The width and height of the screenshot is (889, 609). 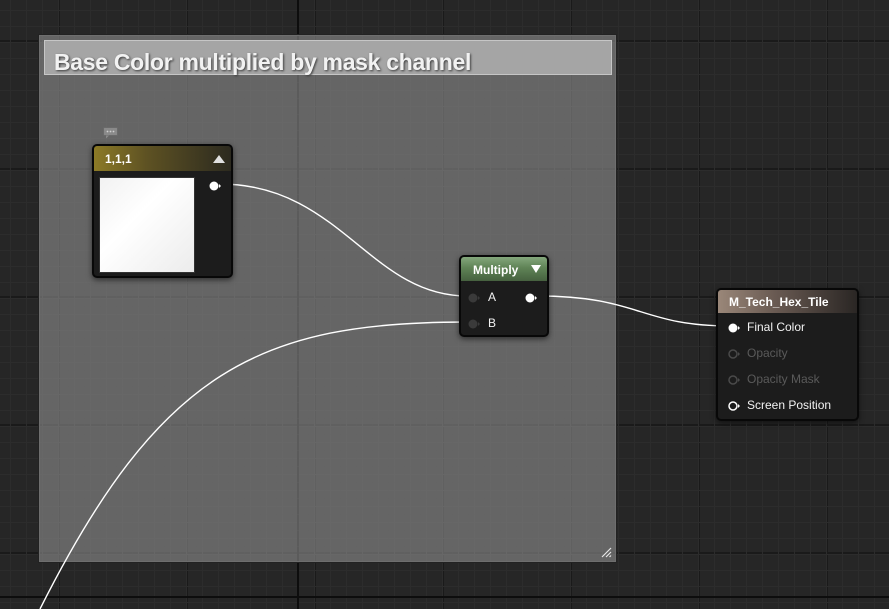 I want to click on multiply-output-pin, so click(x=531, y=298).